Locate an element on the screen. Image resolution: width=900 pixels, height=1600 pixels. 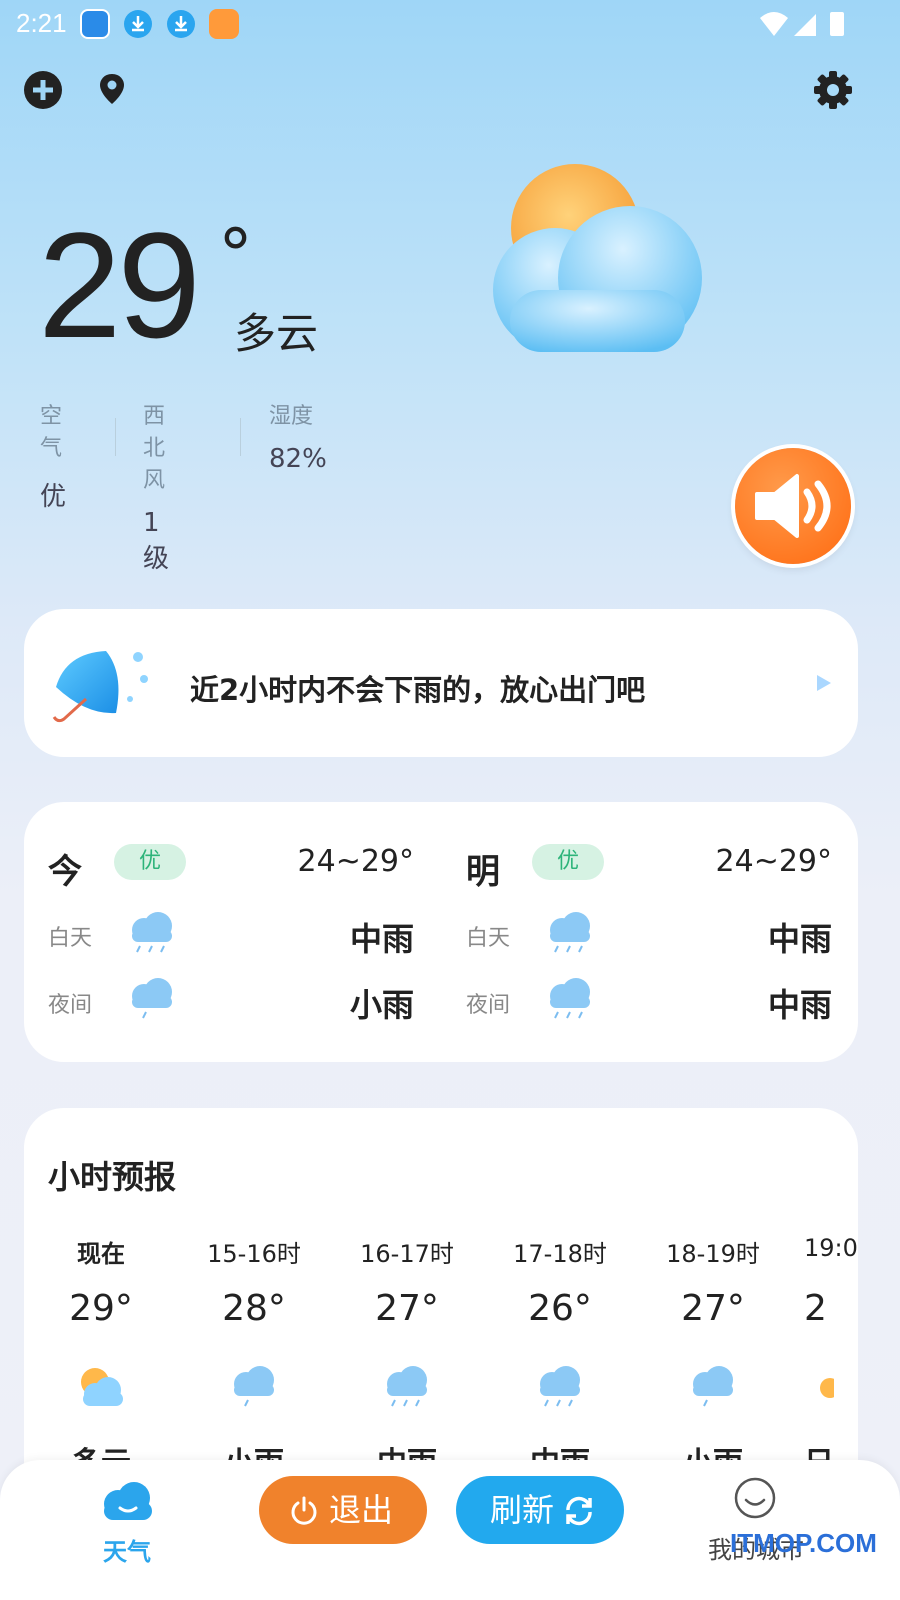
current-temperature: 29 is located at coordinates (119, 285).